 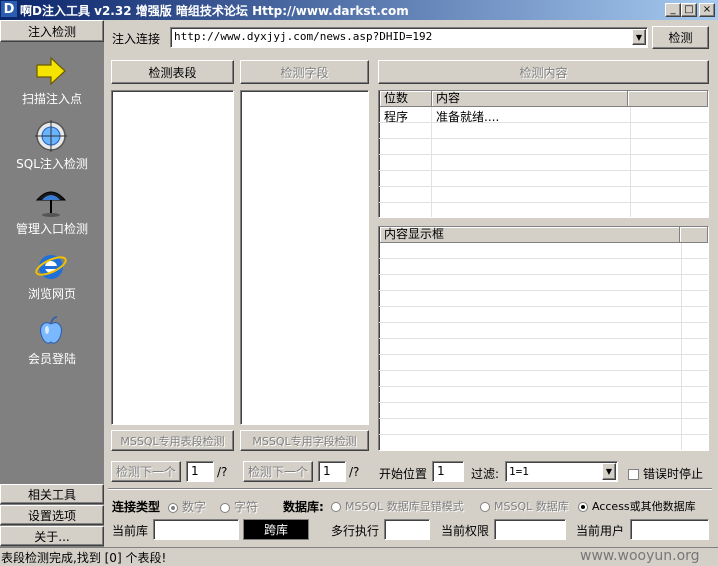 I want to click on filter-combobox: 1=1 ▼, so click(x=561, y=471).